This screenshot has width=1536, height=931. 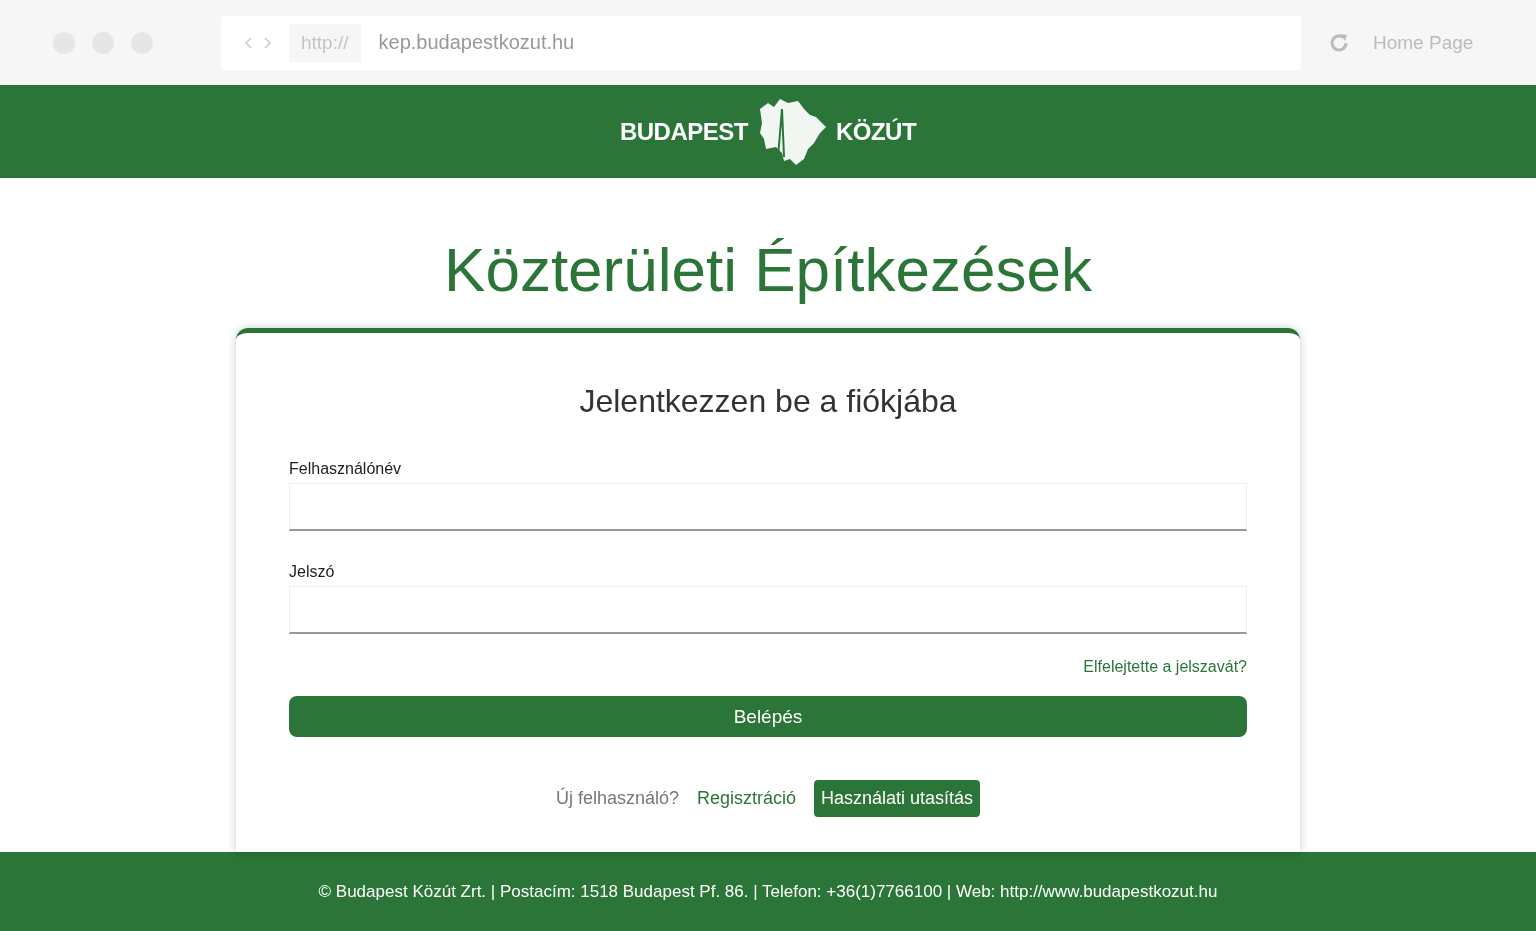 I want to click on logo-text: BUDAPEST, so click(x=683, y=131).